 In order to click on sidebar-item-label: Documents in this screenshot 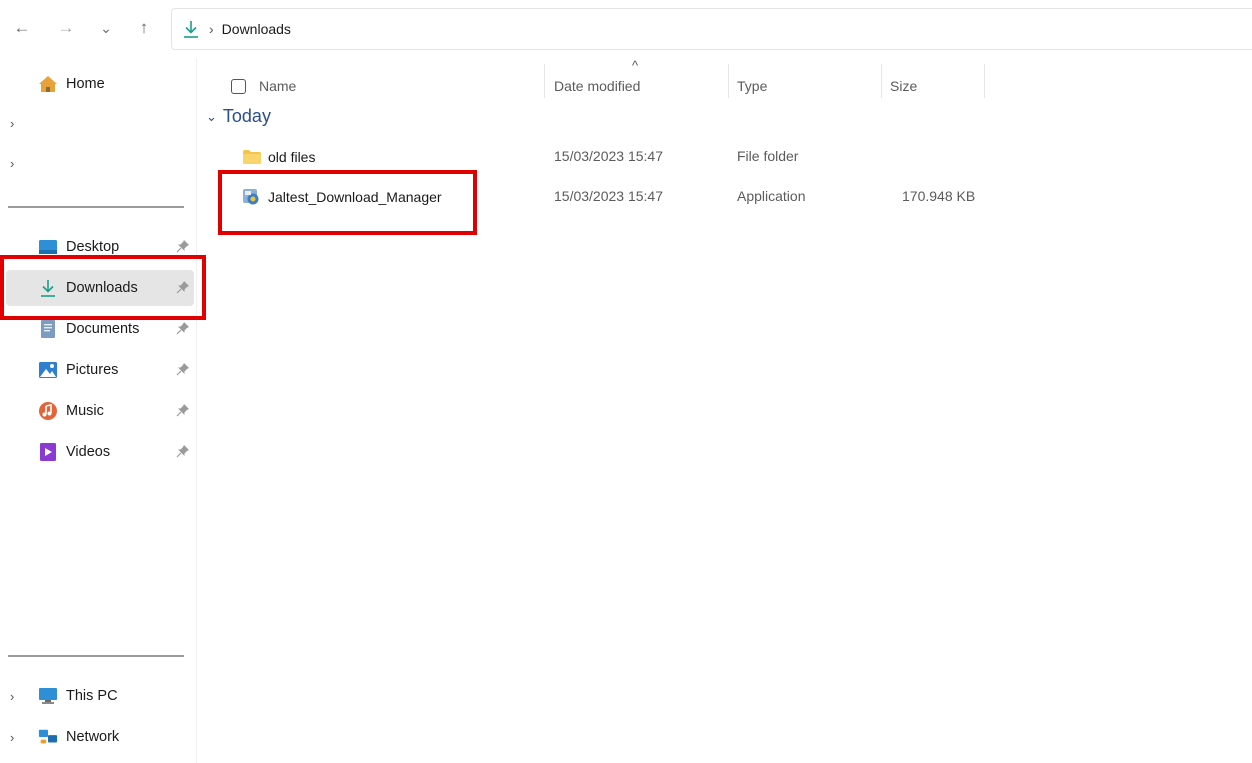, I will do `click(103, 329)`.